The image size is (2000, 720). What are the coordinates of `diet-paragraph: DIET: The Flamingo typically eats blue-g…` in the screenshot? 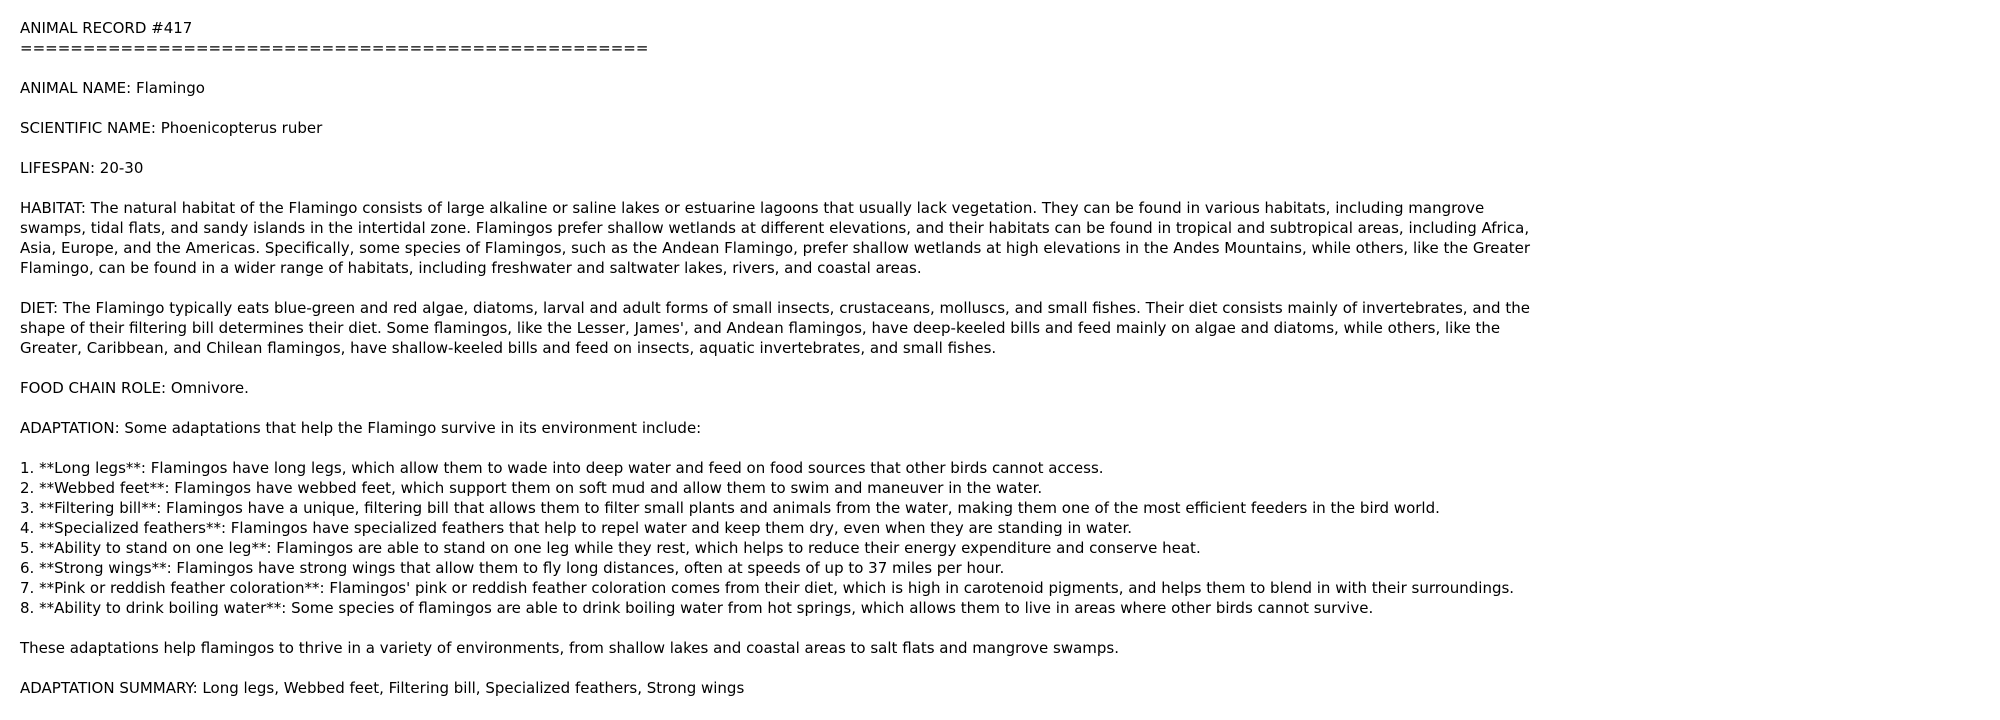 It's located at (775, 328).